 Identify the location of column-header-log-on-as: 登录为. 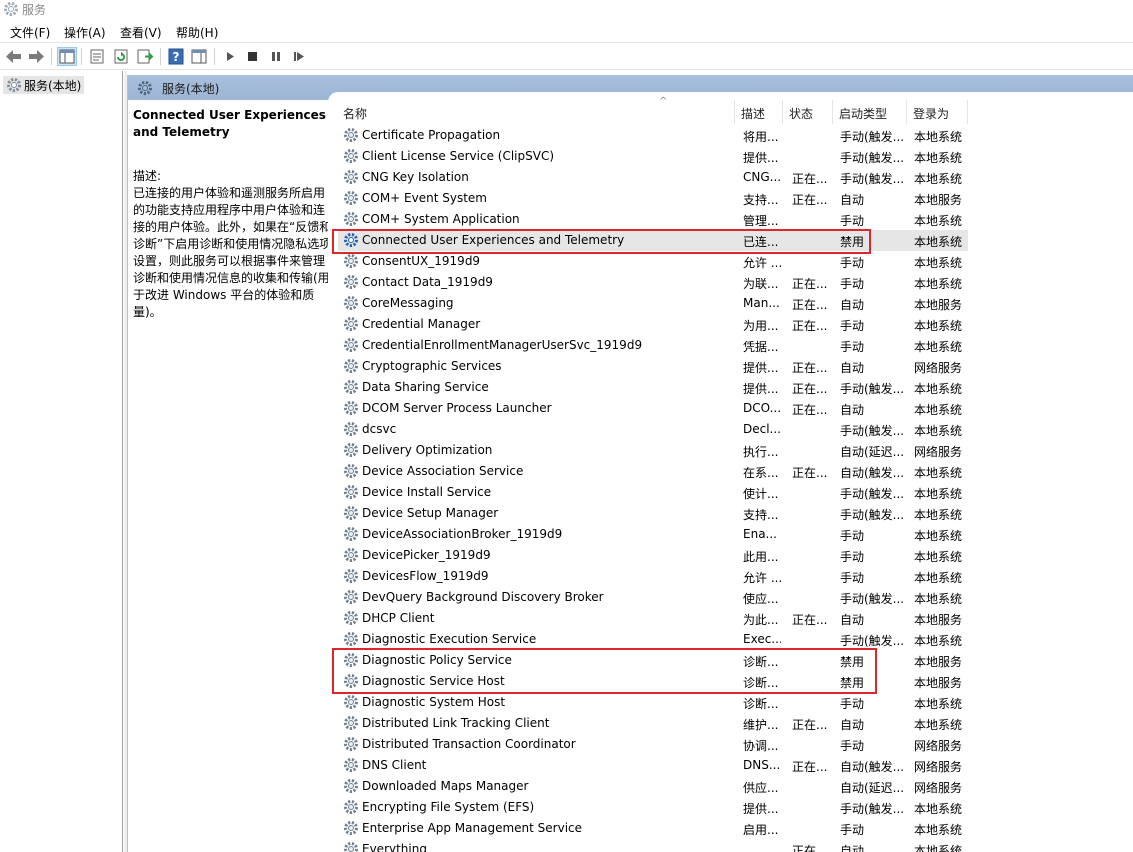
(938, 112).